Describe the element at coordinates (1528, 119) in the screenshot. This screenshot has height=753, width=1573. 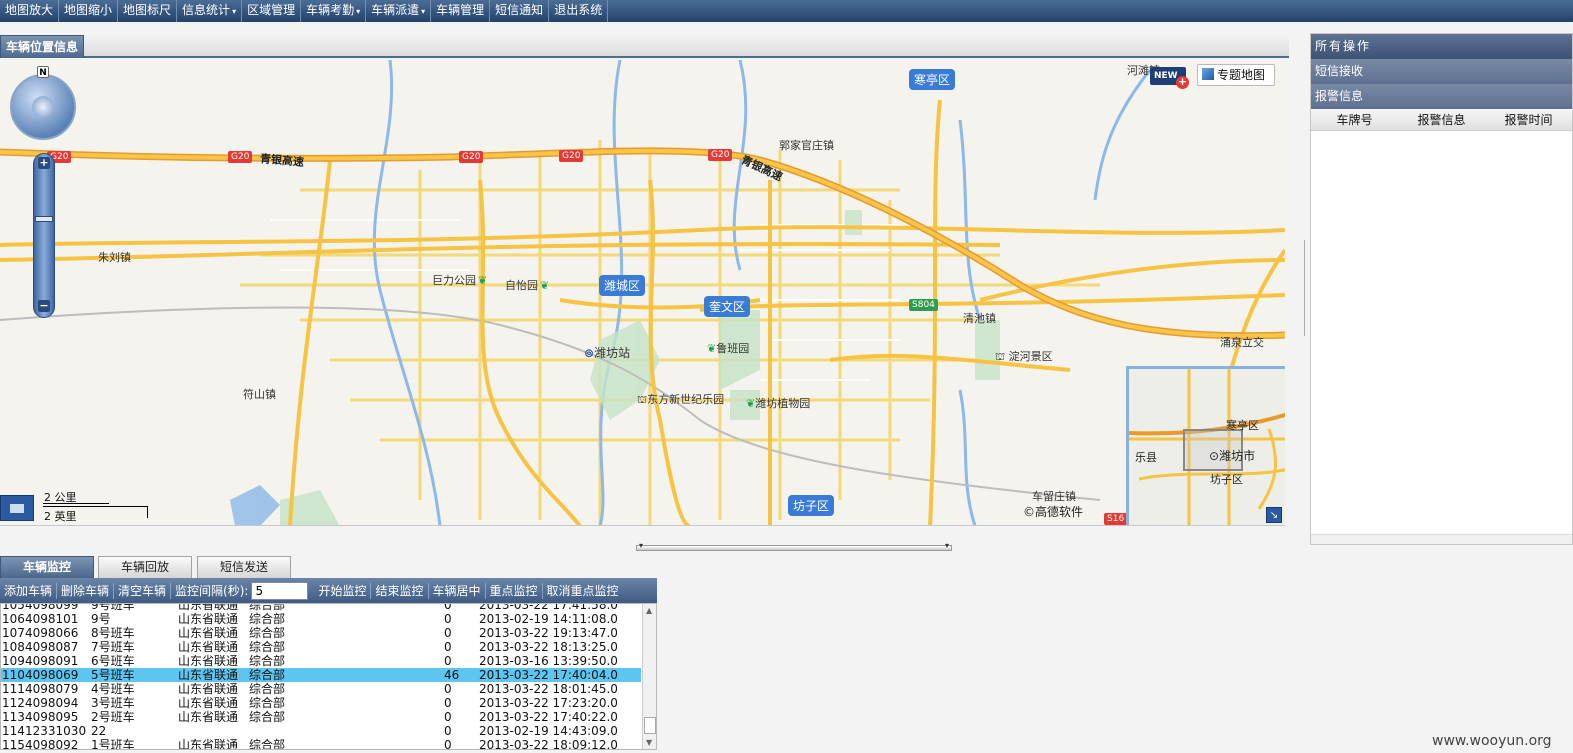
I see `column-header-time: 报警时间` at that location.